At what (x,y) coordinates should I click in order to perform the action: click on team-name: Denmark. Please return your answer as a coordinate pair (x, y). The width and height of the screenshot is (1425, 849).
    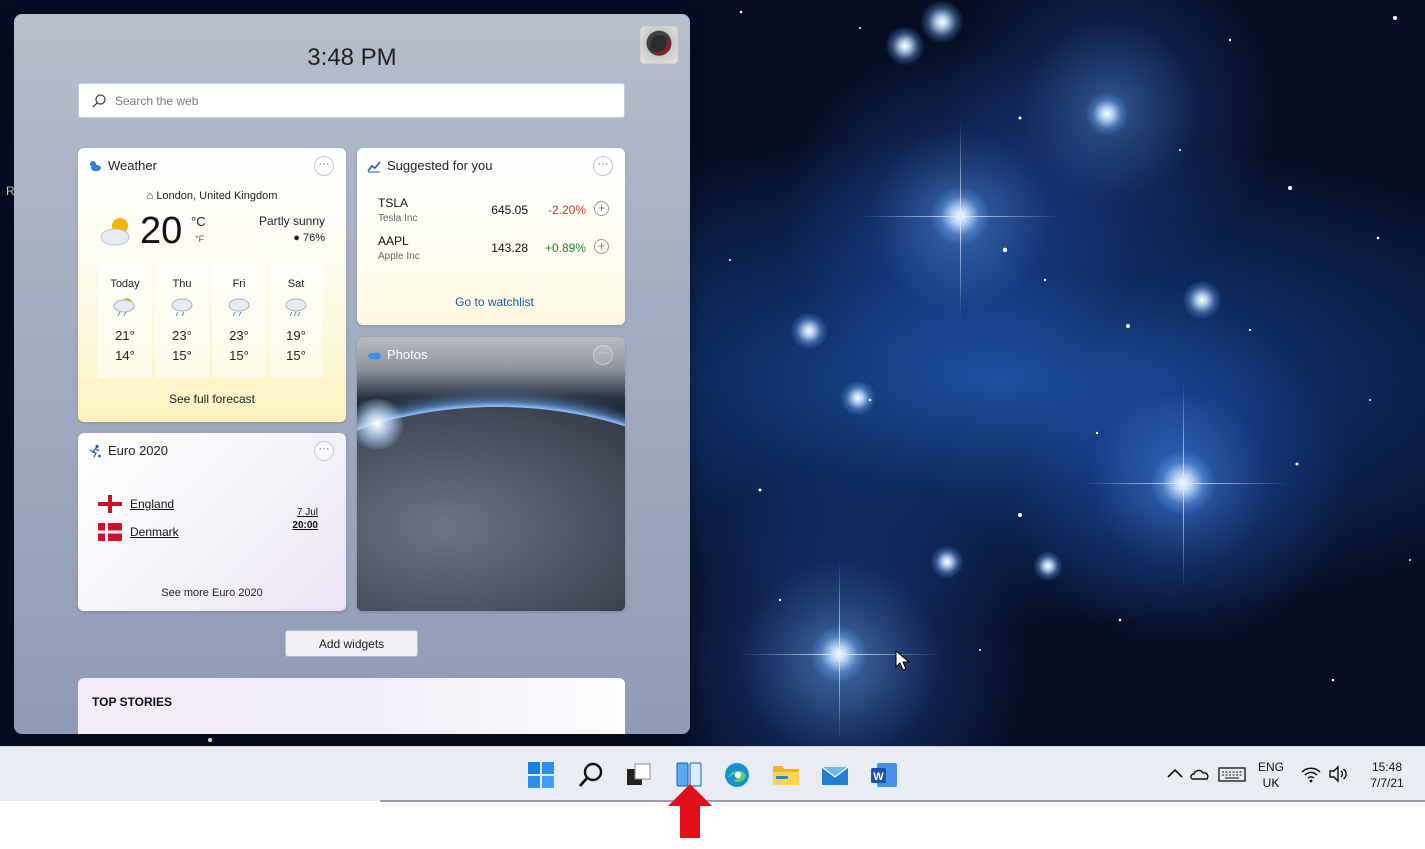
    Looking at the image, I should click on (154, 532).